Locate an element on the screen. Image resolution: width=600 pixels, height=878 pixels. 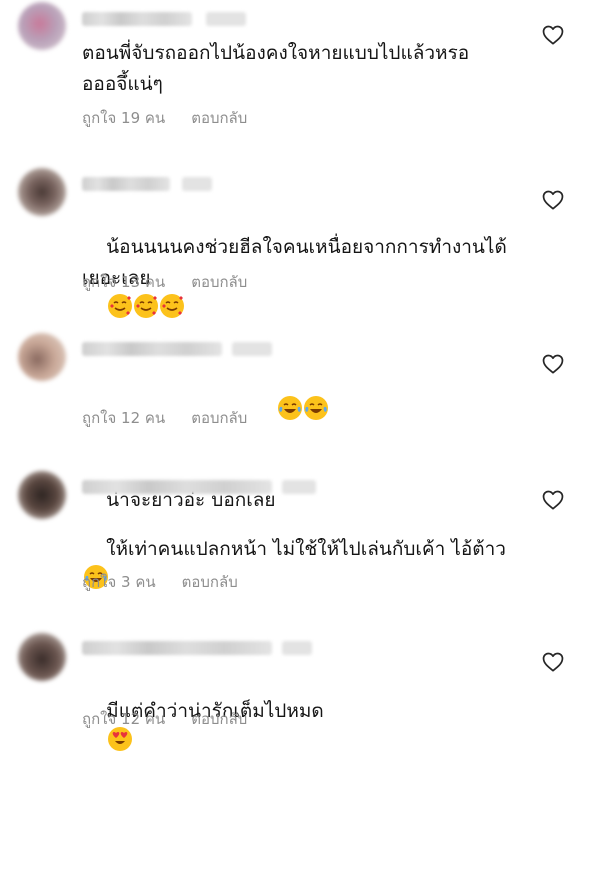
like-count: ถูกใจ 19 คน is located at coordinates (123, 118).